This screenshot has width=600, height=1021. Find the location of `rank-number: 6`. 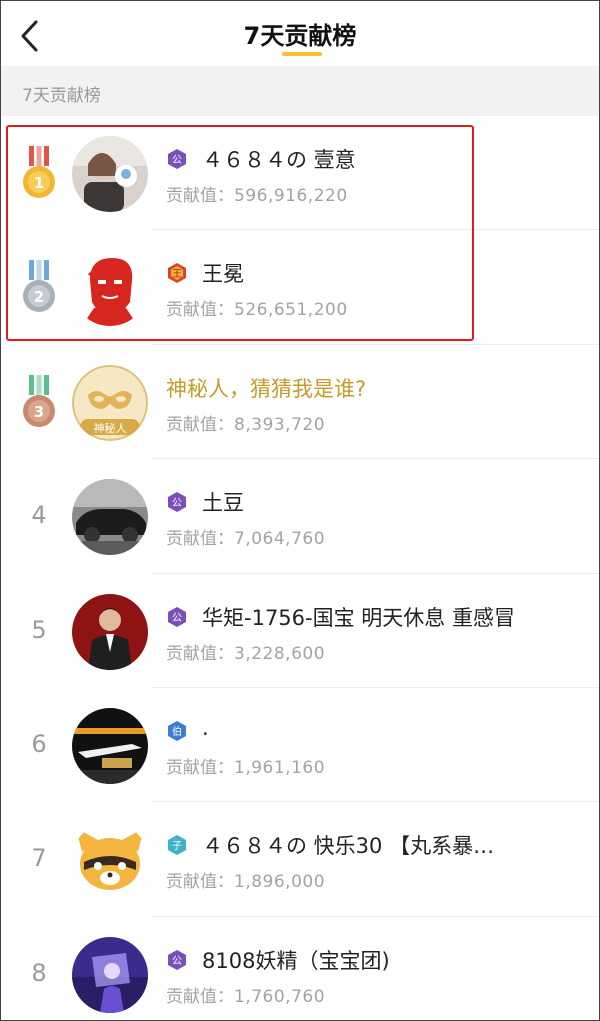

rank-number: 6 is located at coordinates (39, 743).